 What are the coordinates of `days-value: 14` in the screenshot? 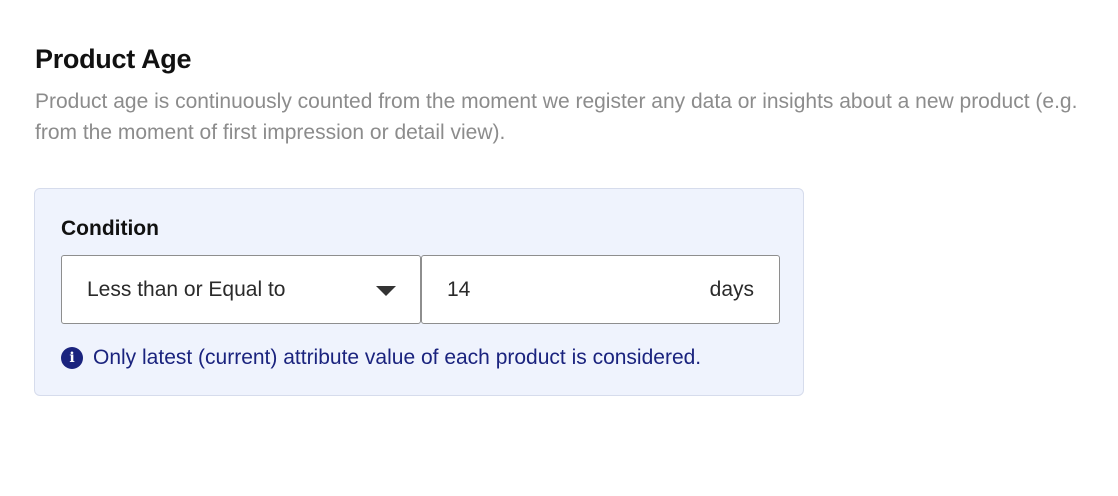 It's located at (458, 290).